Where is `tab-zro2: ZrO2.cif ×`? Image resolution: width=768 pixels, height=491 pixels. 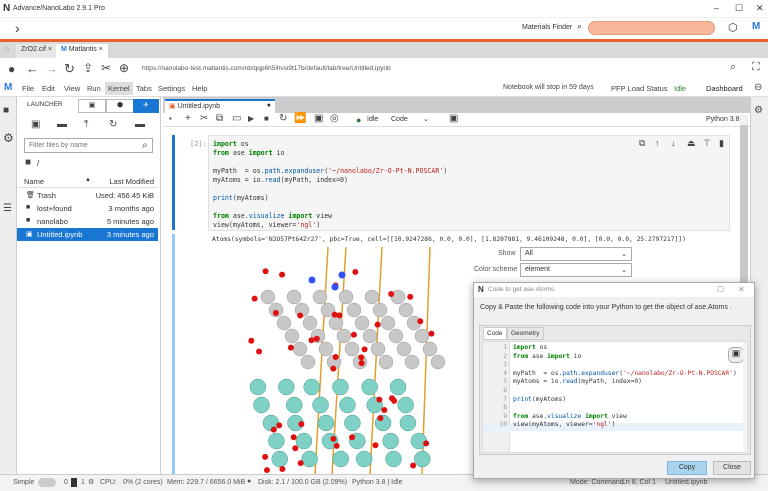 tab-zro2: ZrO2.cif × is located at coordinates (36, 51).